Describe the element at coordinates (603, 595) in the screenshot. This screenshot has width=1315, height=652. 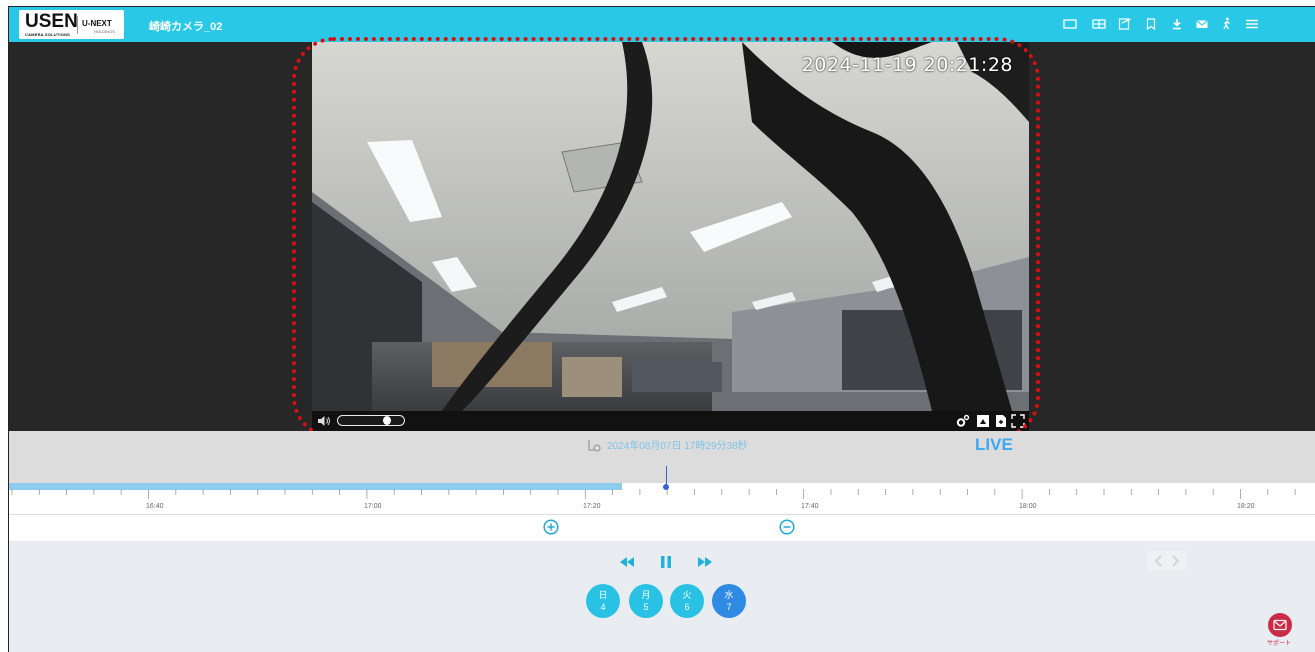
I see `day-weekday: 日` at that location.